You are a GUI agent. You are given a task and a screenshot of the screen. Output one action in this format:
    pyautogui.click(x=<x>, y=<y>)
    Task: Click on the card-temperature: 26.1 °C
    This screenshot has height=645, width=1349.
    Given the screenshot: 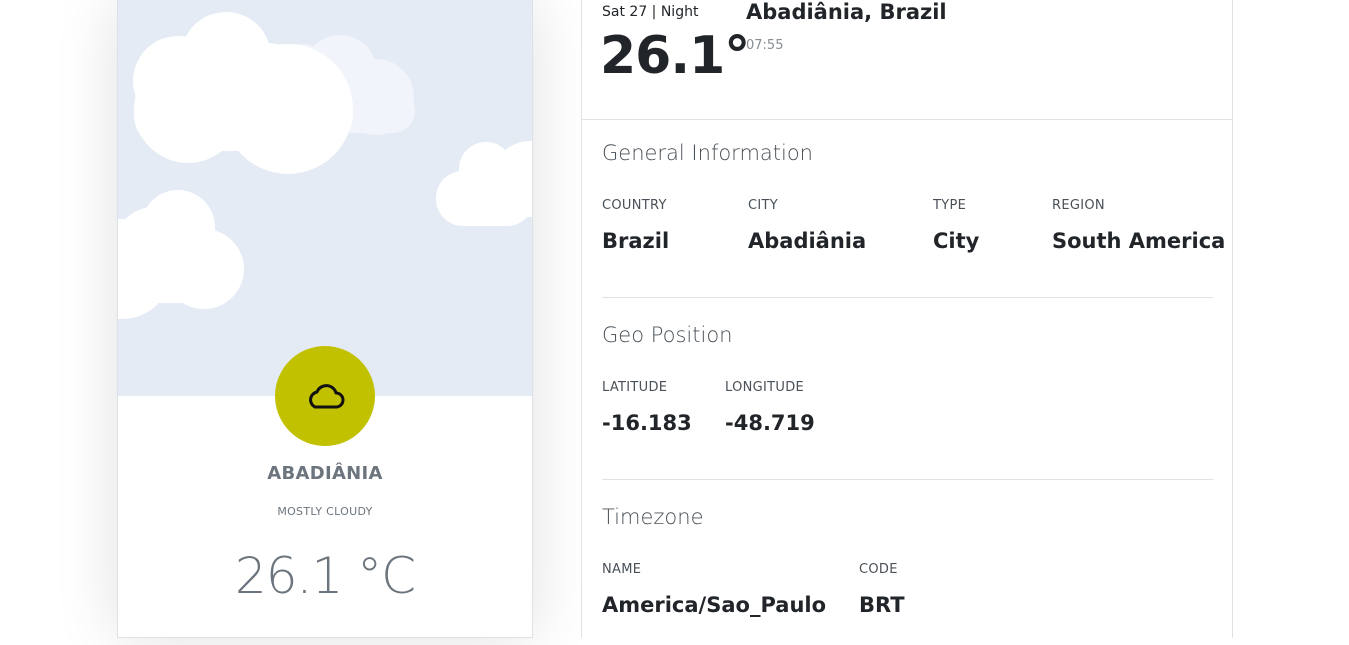 What is the action you would take?
    pyautogui.click(x=325, y=576)
    